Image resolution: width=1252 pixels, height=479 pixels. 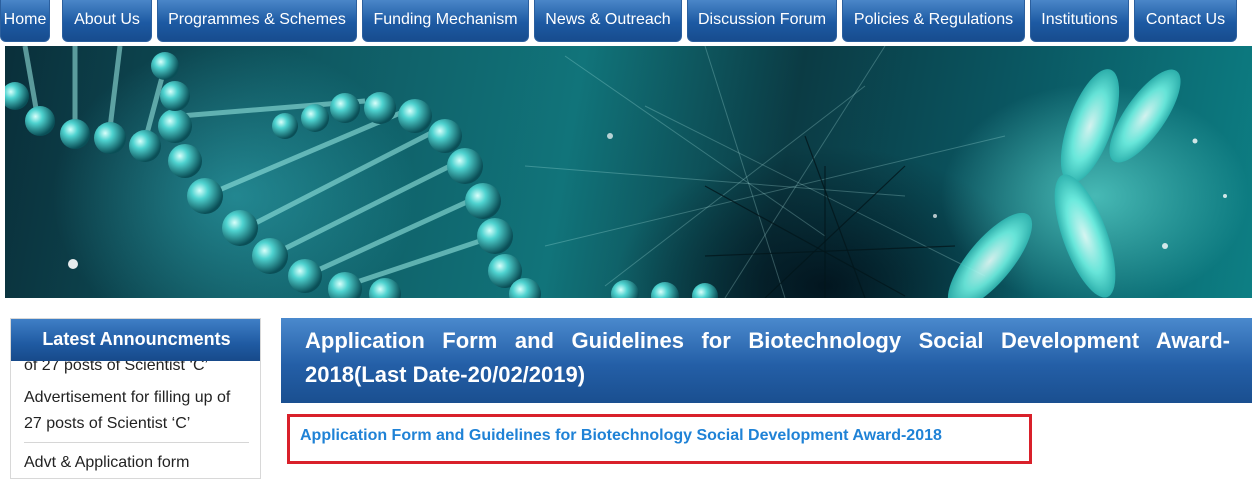 What do you see at coordinates (933, 21) in the screenshot?
I see `nav-policies-regulations: Policies & Regulations` at bounding box center [933, 21].